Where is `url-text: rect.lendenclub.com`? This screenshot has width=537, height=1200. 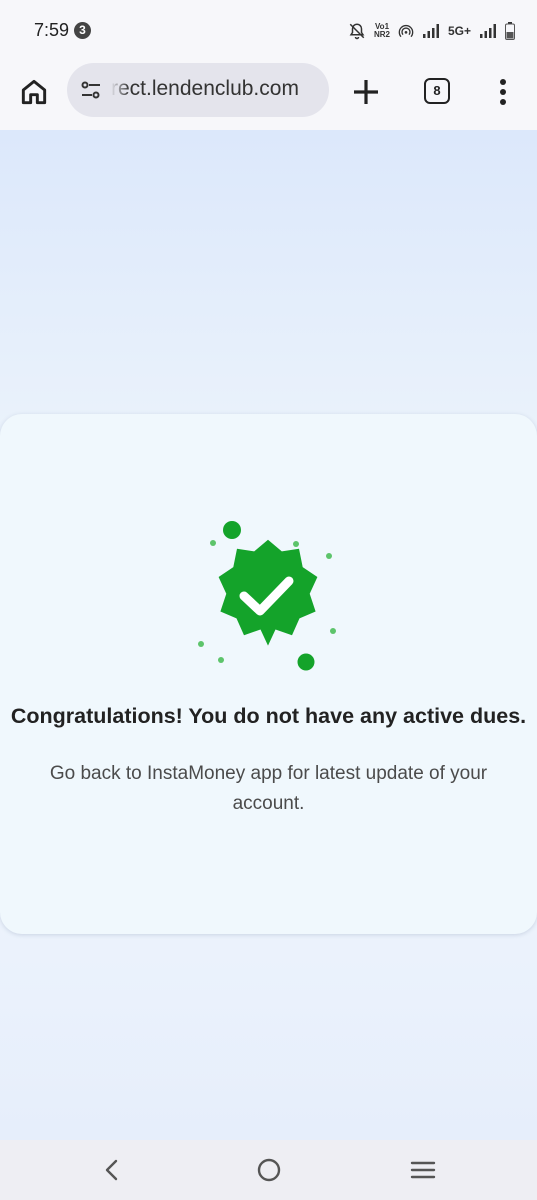
url-text: rect.lendenclub.com is located at coordinates (205, 89).